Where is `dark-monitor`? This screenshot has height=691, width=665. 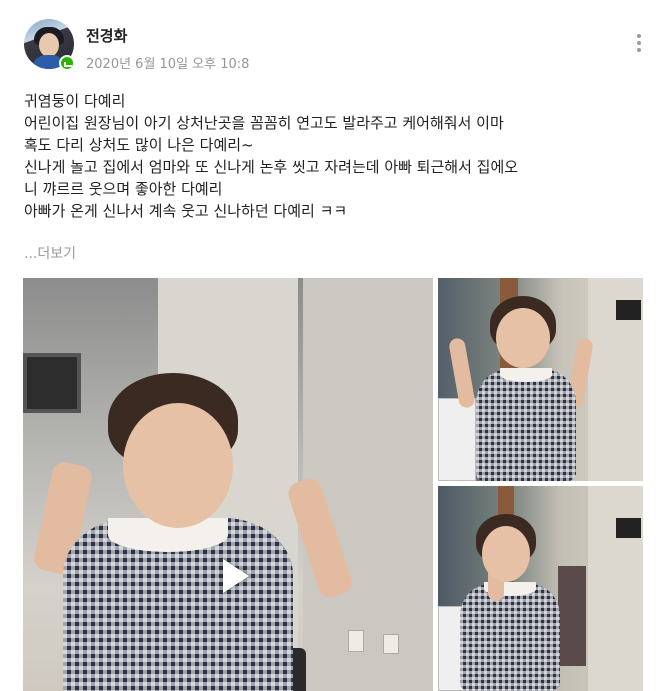
dark-monitor is located at coordinates (52, 383).